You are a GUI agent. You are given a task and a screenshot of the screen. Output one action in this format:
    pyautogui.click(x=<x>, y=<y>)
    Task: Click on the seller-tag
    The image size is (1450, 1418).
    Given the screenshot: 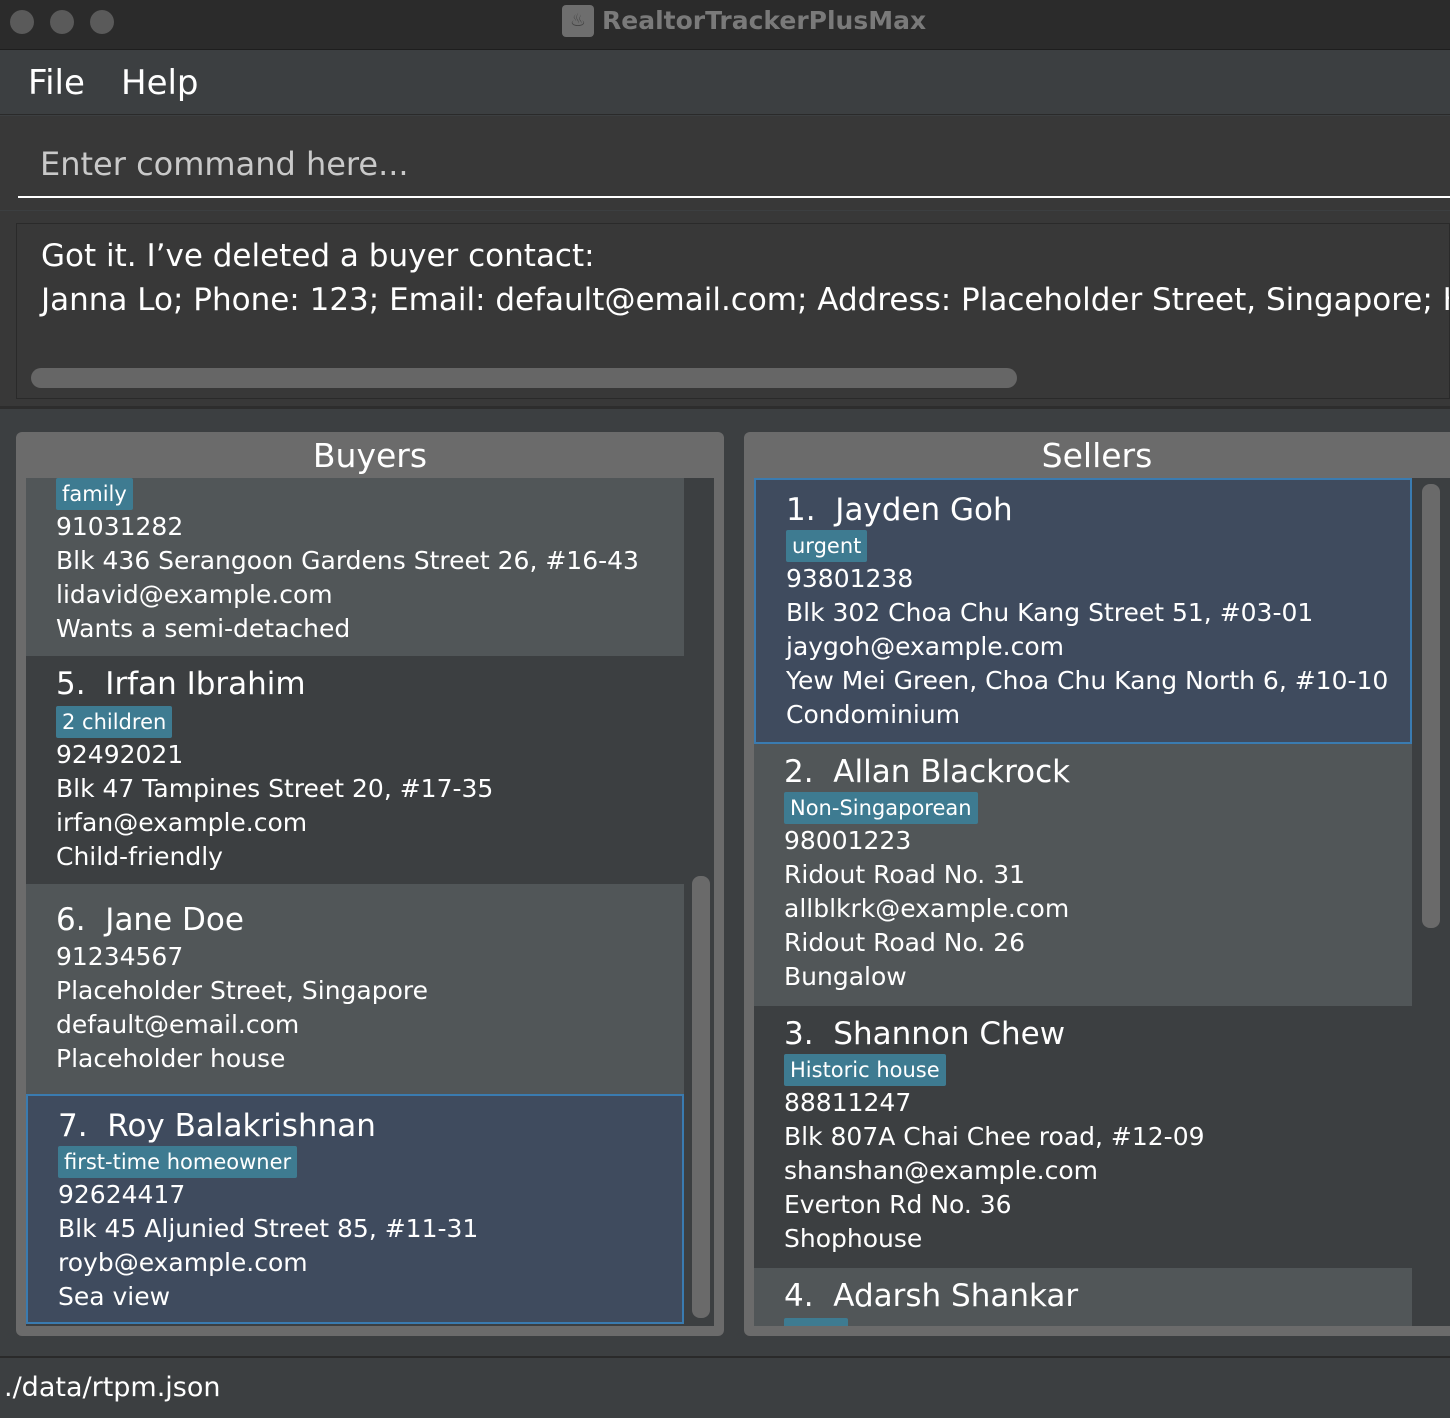 What is the action you would take?
    pyautogui.click(x=816, y=1322)
    